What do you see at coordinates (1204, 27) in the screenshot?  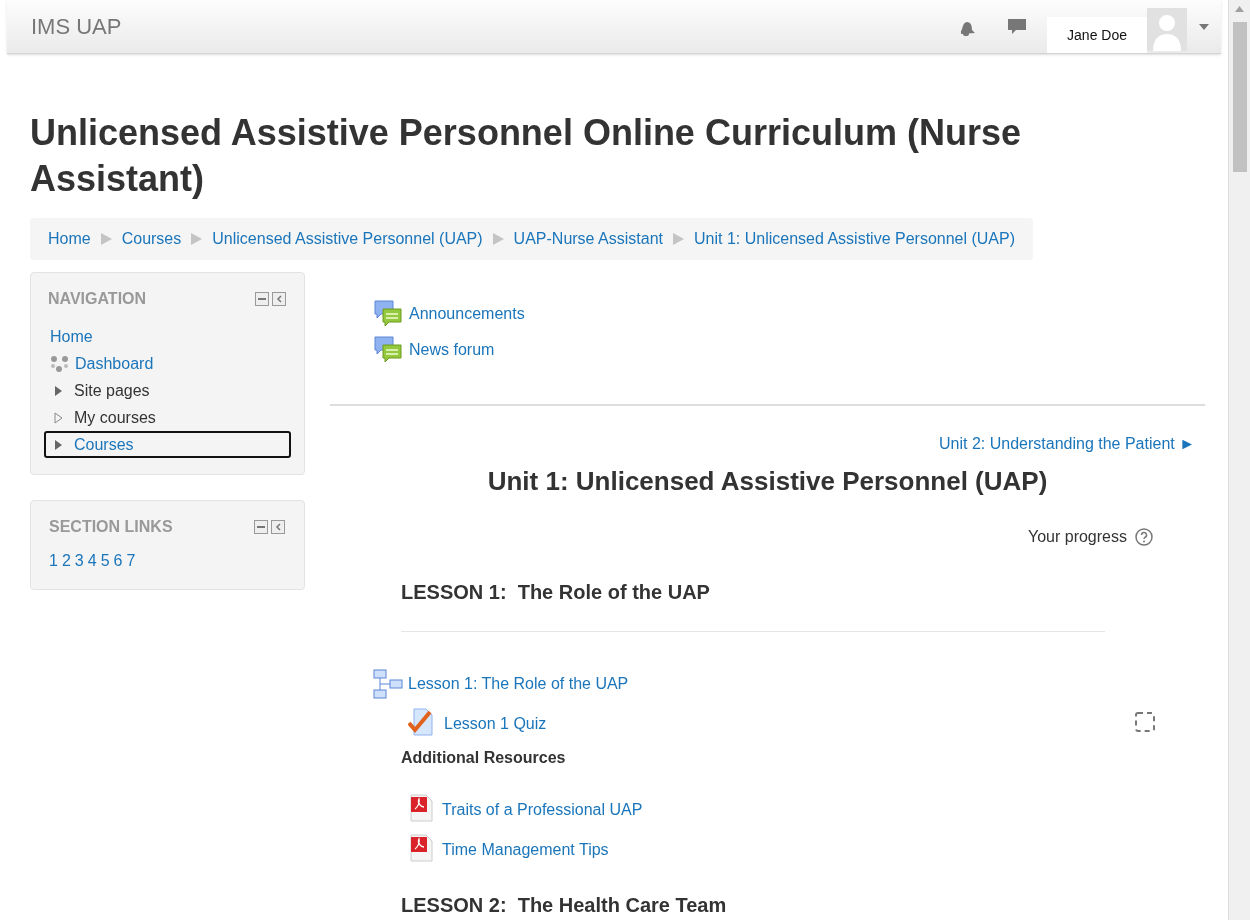 I see `caret-icon` at bounding box center [1204, 27].